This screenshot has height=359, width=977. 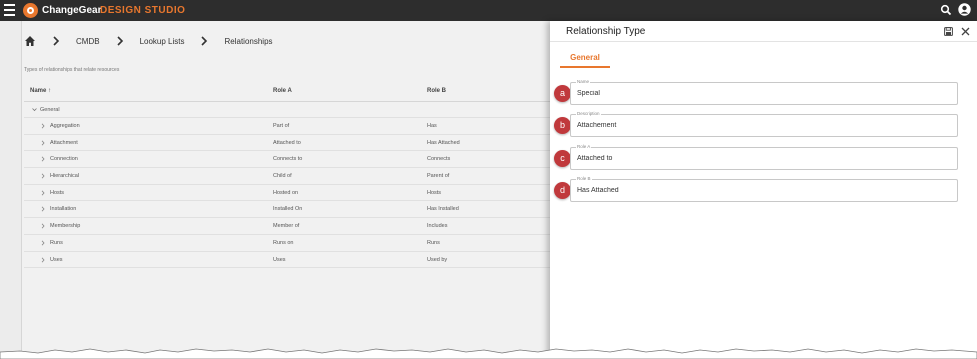 I want to click on column-header-role-a: Role A, so click(x=282, y=91).